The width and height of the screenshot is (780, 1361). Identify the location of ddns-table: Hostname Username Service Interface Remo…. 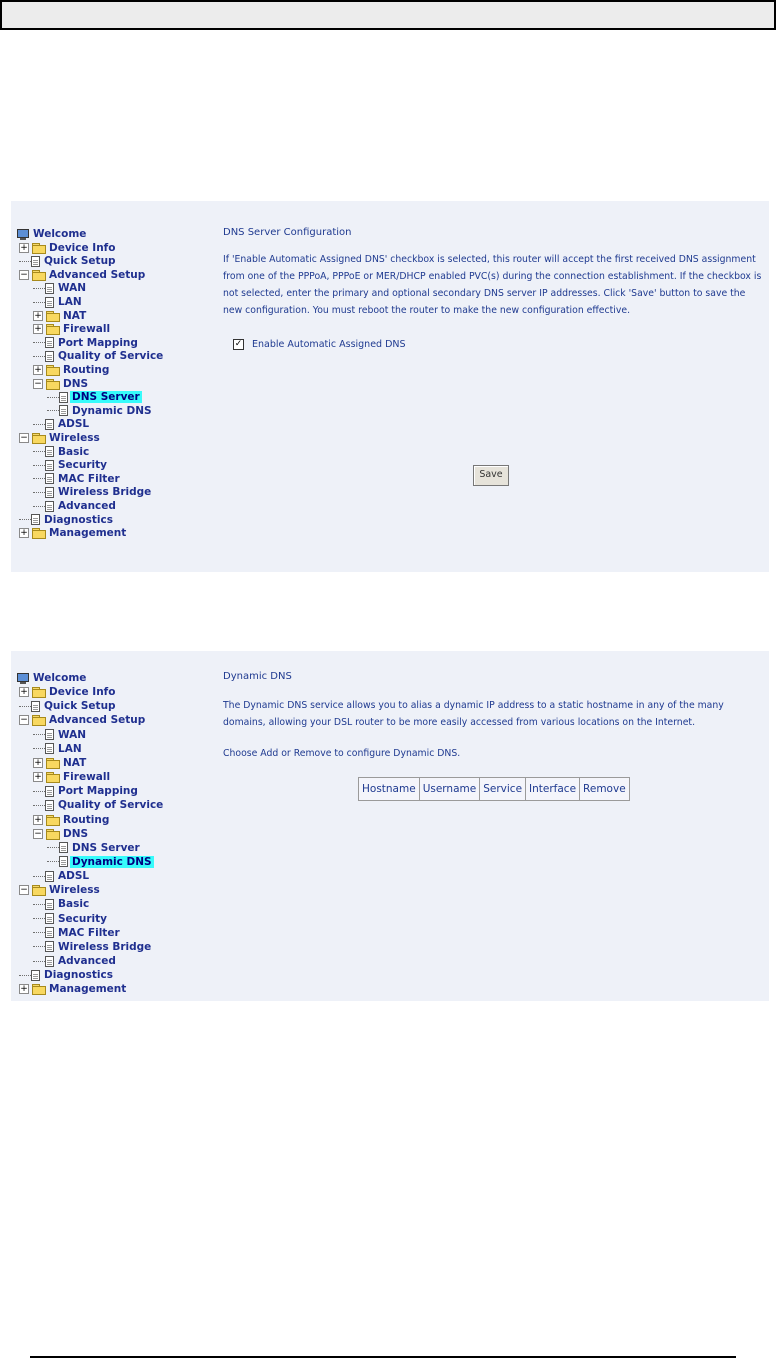
(494, 789).